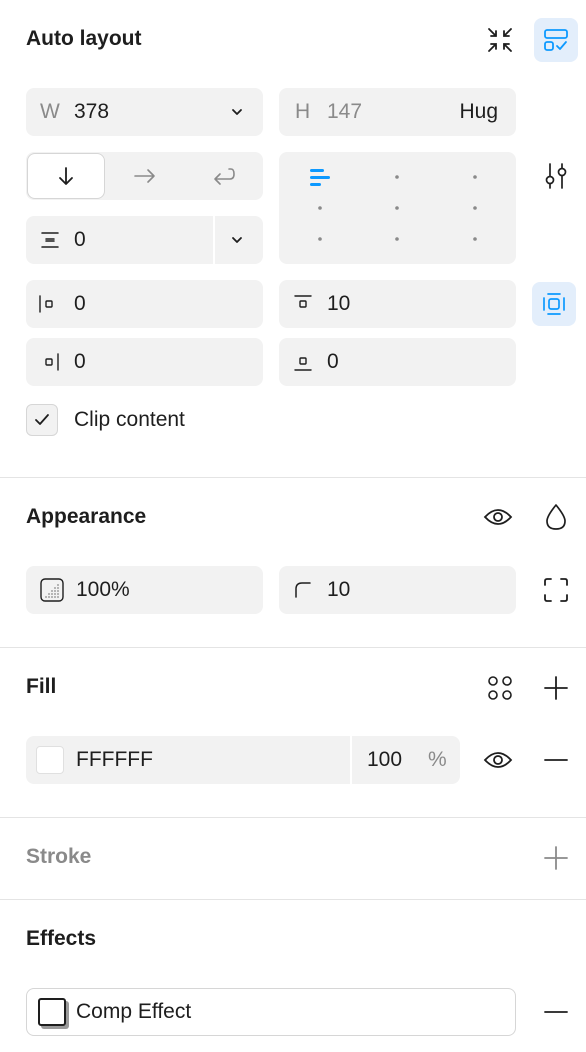  Describe the element at coordinates (54, 1014) in the screenshot. I see `effect-style-icon` at that location.